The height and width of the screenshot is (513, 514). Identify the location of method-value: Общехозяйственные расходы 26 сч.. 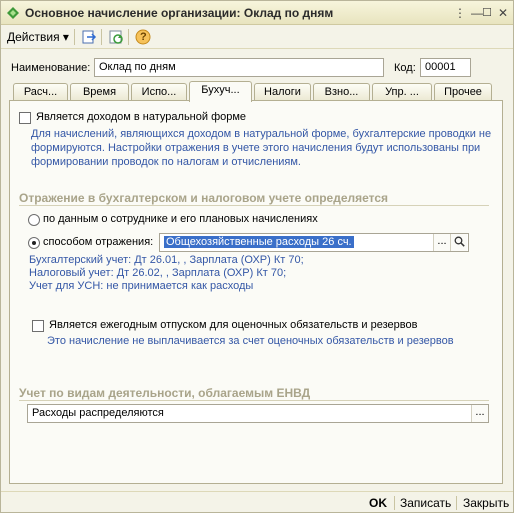
(259, 242).